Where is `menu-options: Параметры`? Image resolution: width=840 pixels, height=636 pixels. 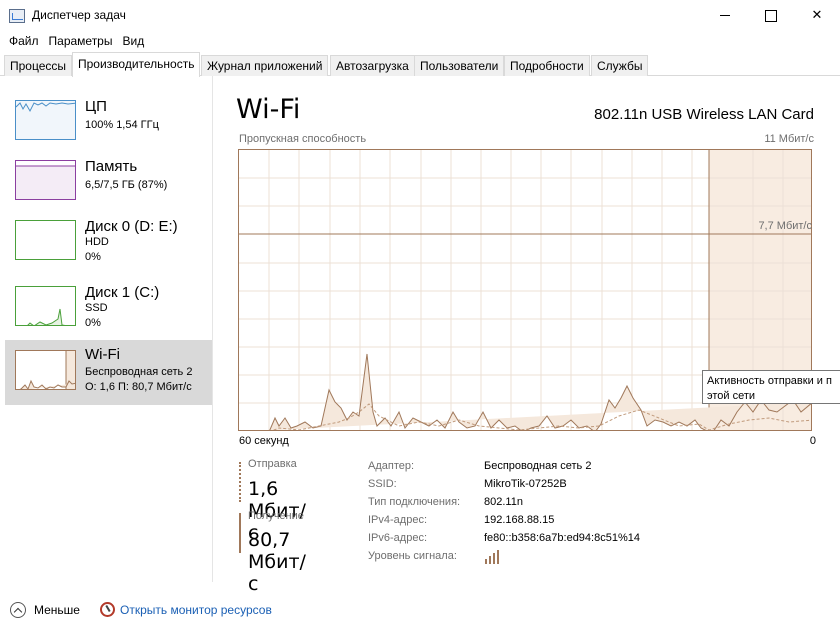
menu-options: Параметры is located at coordinates (81, 41).